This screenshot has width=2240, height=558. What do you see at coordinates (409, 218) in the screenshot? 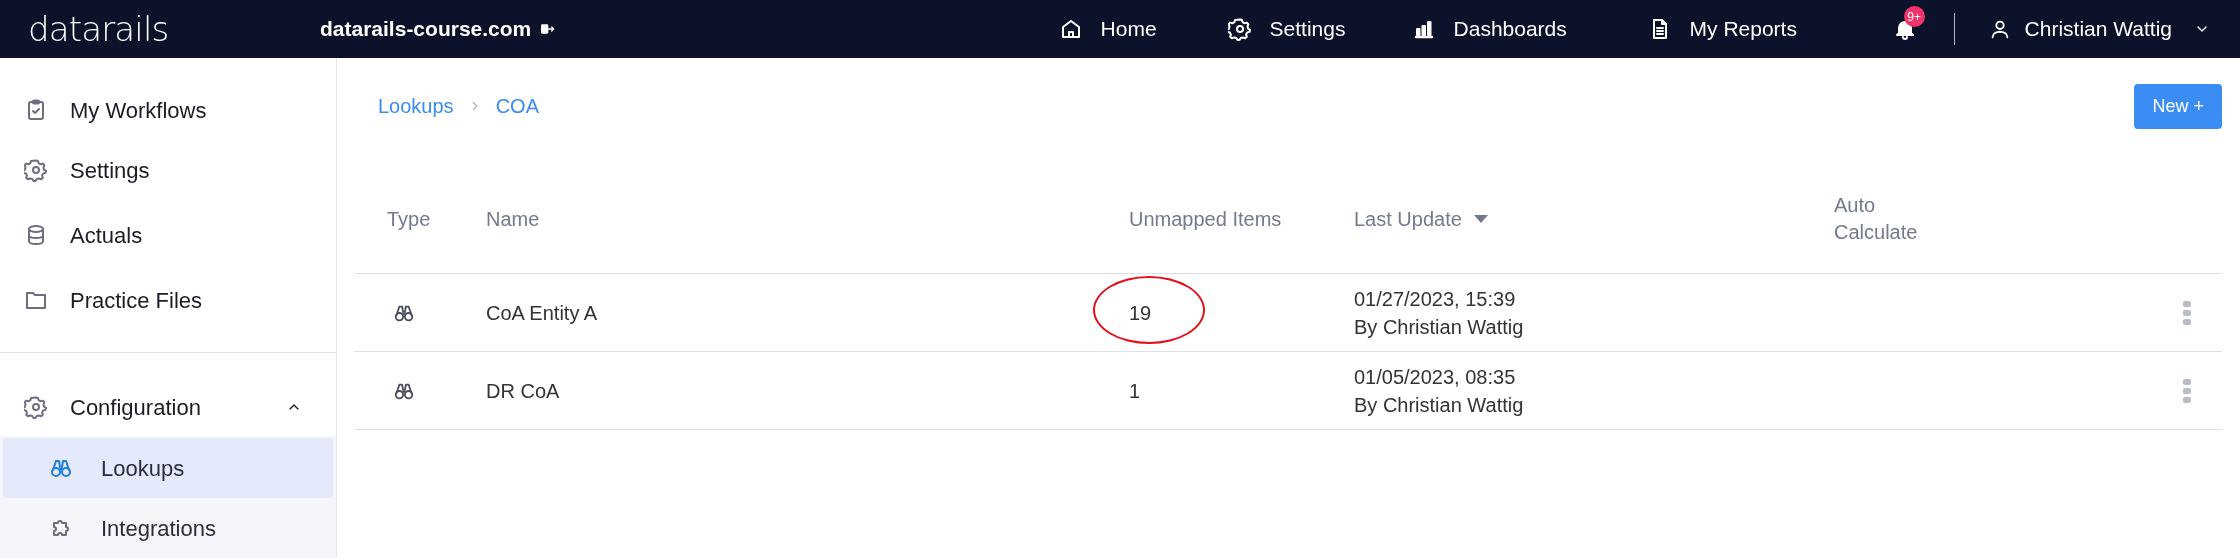
I see `column-header: Type` at bounding box center [409, 218].